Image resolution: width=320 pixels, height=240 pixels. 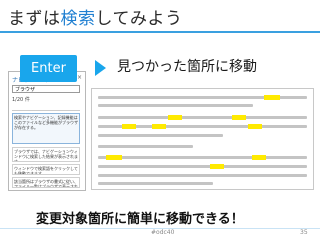 I want to click on close-icon: ×, so click(x=79, y=77).